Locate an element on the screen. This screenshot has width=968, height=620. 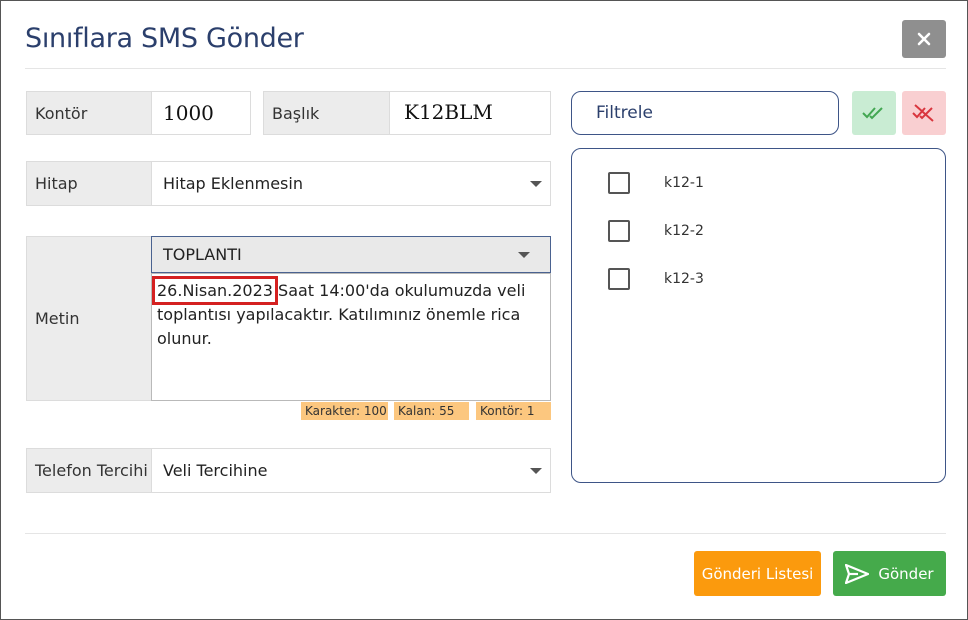
sent-list-label: Gönderi Listesi is located at coordinates (757, 573).